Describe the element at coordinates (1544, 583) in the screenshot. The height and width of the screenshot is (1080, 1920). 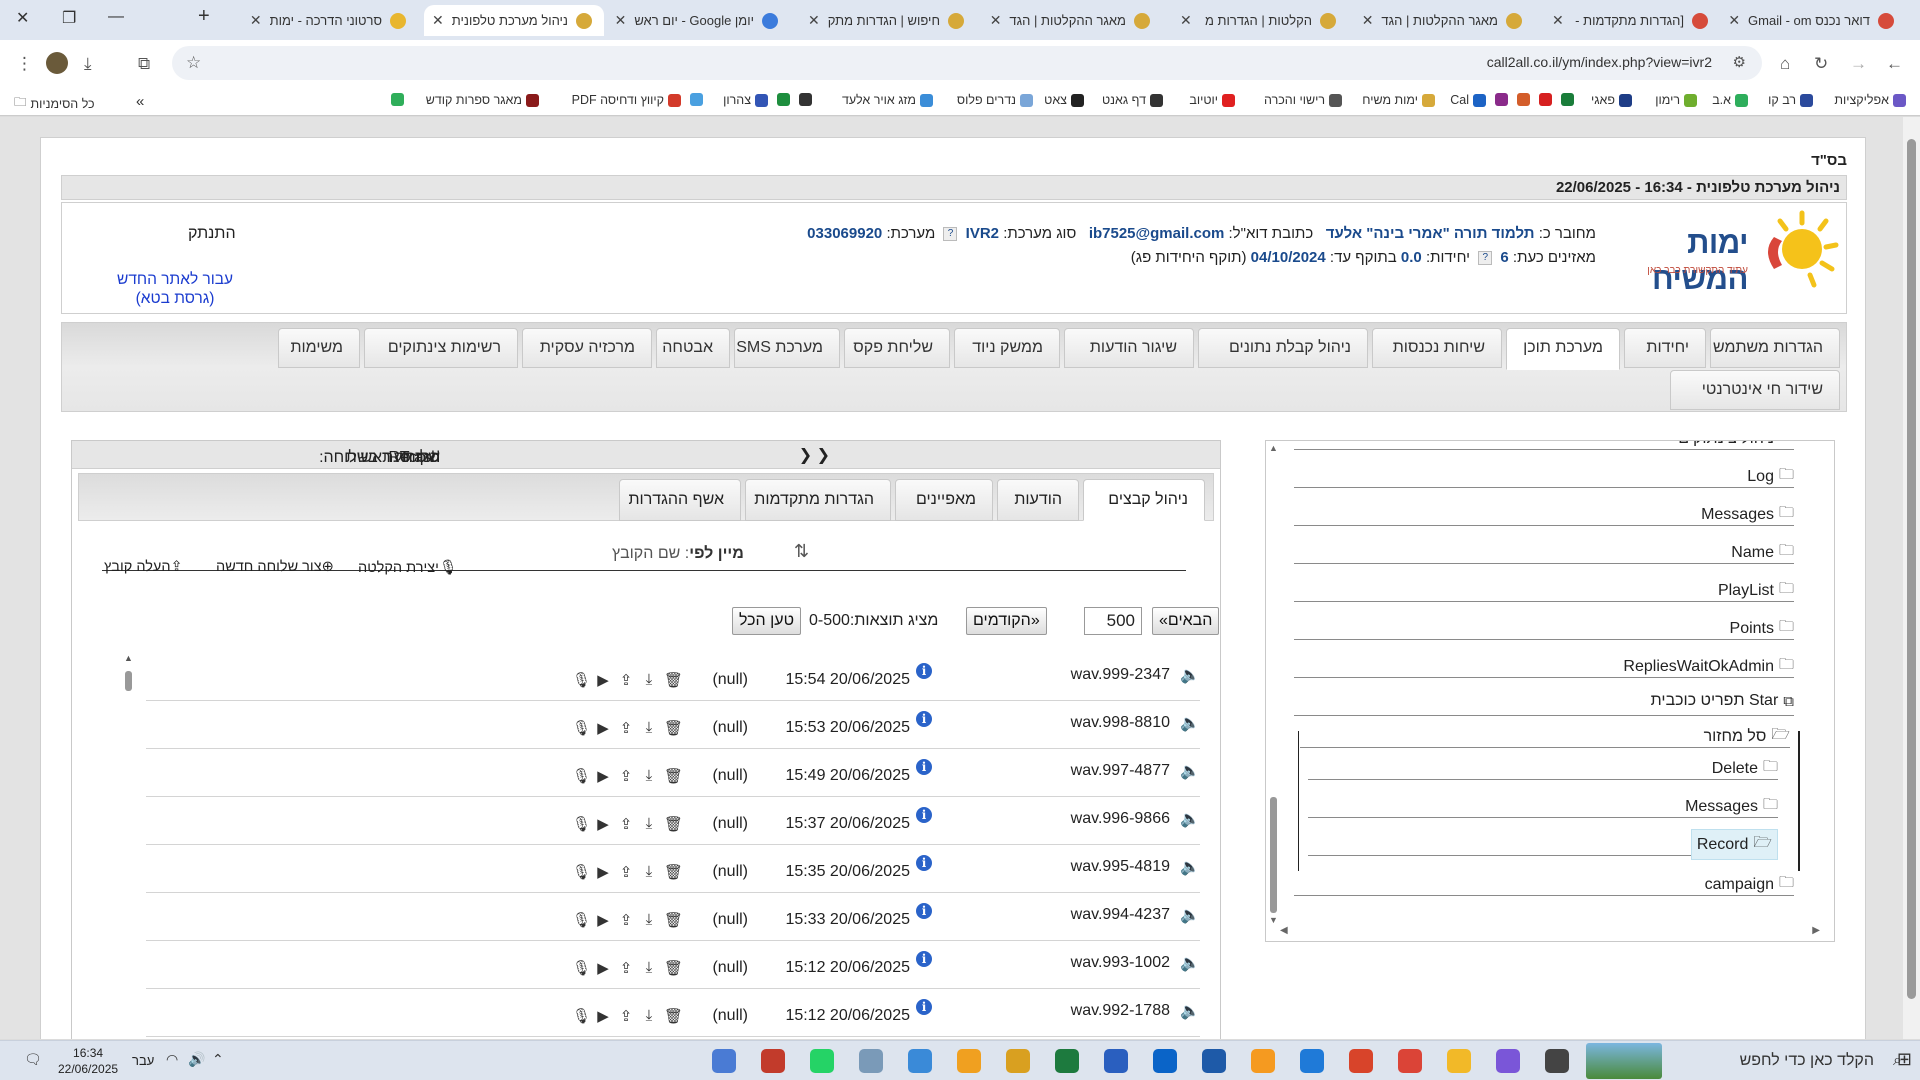
I see `tree-item: 🗀 PlayList` at that location.